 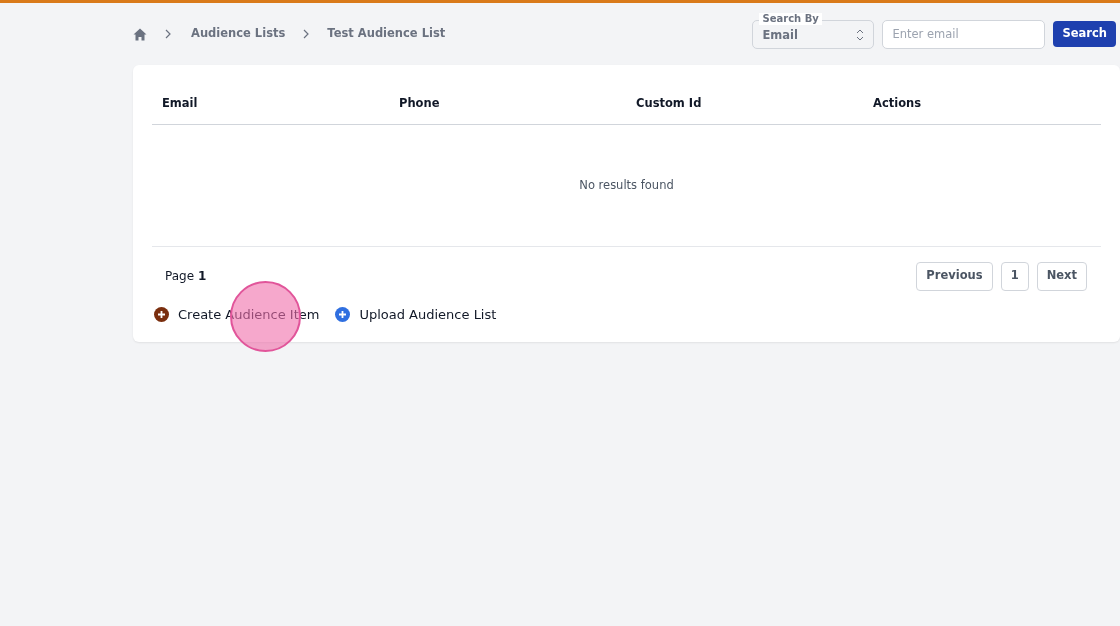 I want to click on action-link: Upload Audience List, so click(x=416, y=315).